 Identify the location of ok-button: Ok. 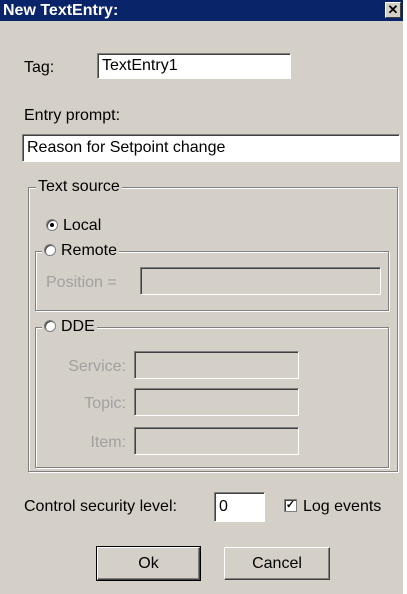
(148, 563).